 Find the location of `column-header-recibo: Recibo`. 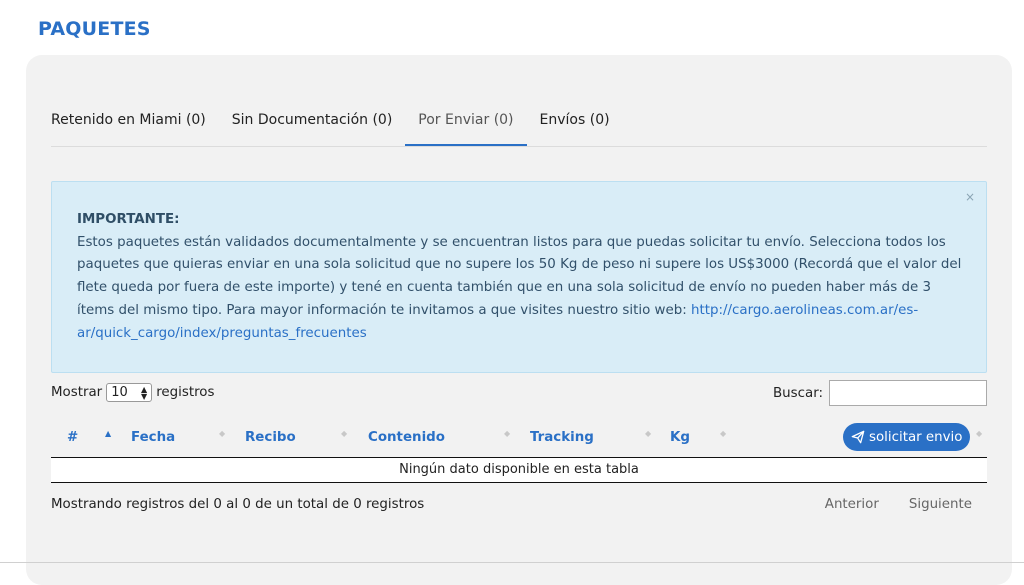

column-header-recibo: Recibo is located at coordinates (270, 437).